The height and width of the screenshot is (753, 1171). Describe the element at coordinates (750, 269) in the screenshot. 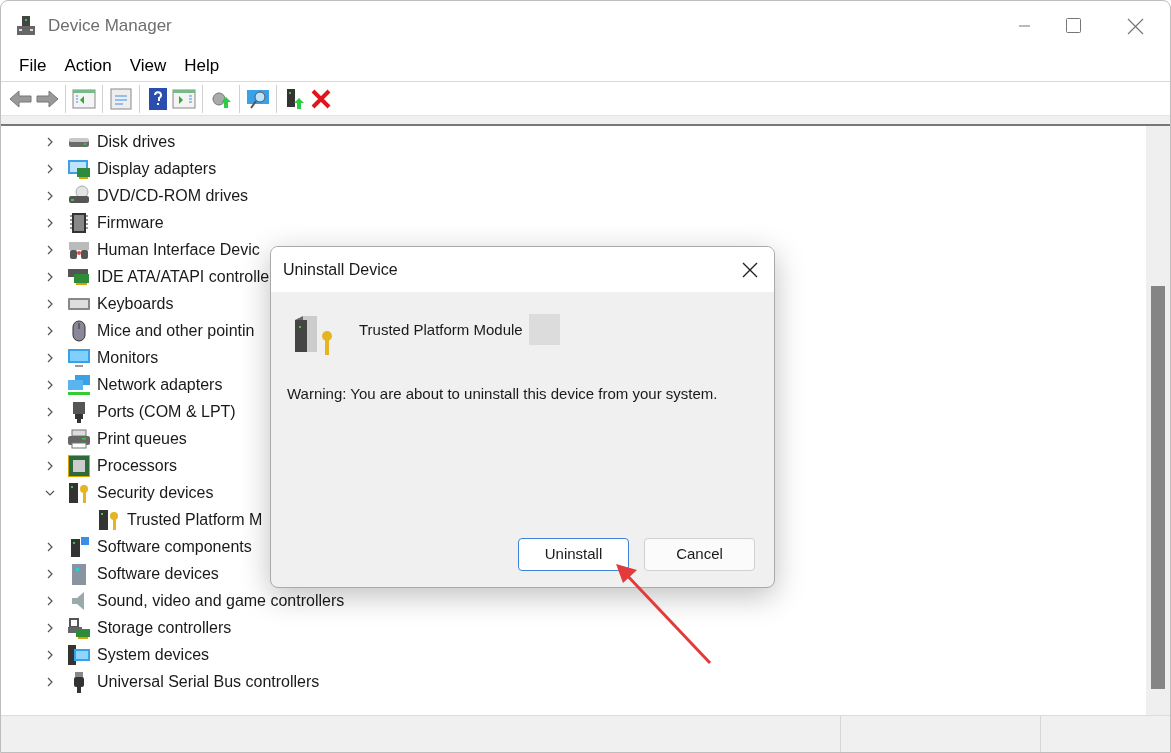

I see `close-icon` at that location.